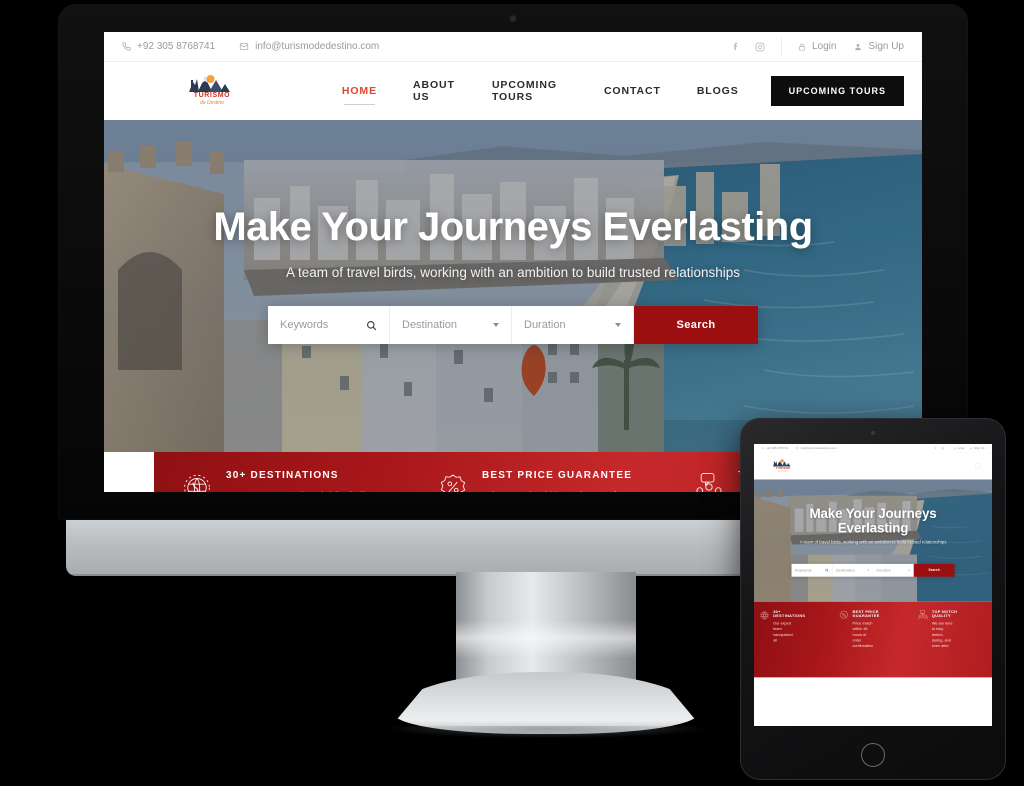  What do you see at coordinates (944, 614) in the screenshot?
I see `feature-title: Top Notch Quality` at bounding box center [944, 614].